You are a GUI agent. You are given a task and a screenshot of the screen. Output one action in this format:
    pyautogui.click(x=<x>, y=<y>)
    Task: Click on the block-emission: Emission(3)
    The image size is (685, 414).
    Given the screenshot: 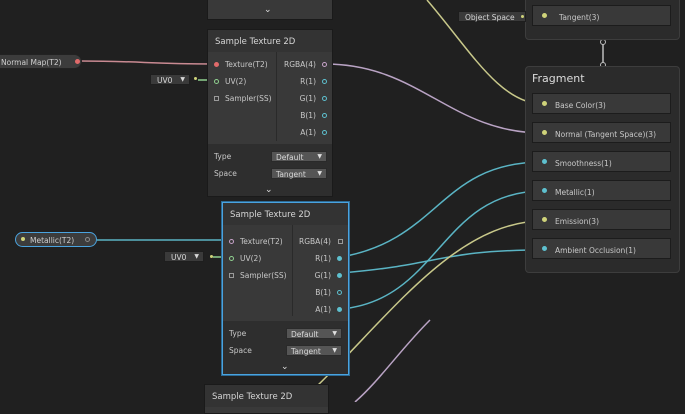 What is the action you would take?
    pyautogui.click(x=601, y=219)
    